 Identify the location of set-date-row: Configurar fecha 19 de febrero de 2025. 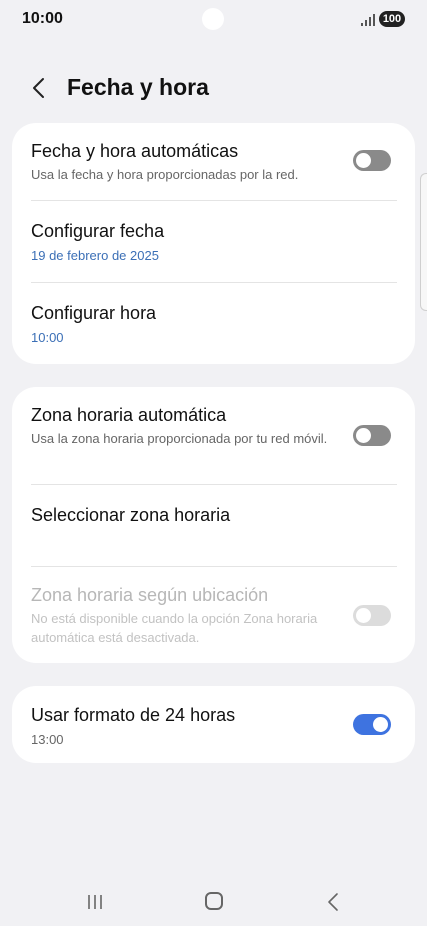
(213, 241).